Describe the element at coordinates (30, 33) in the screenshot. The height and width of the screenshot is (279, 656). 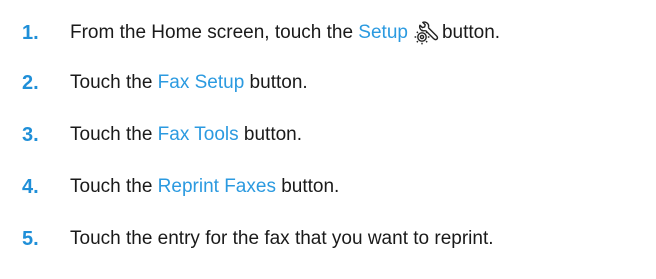
I see `step-number: 1.` at that location.